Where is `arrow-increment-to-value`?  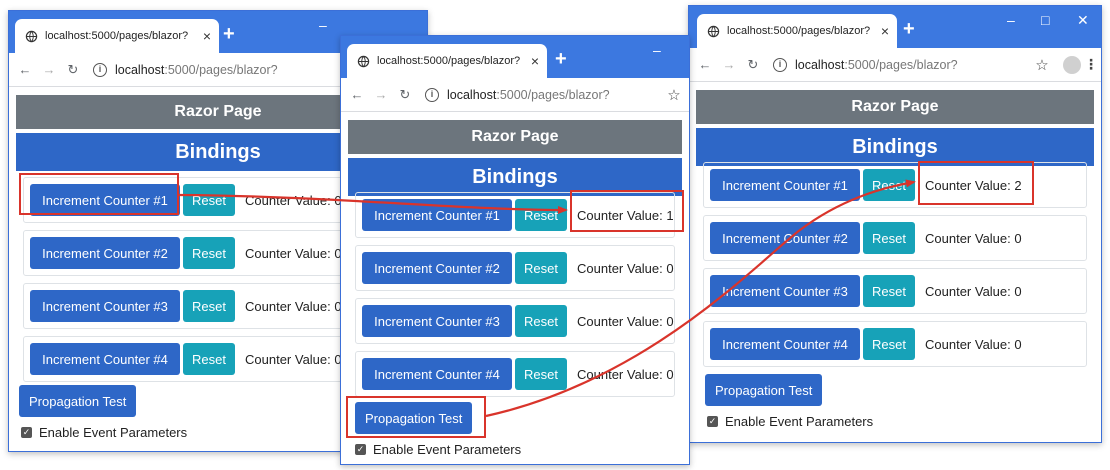
arrow-increment-to-value is located at coordinates (373, 203).